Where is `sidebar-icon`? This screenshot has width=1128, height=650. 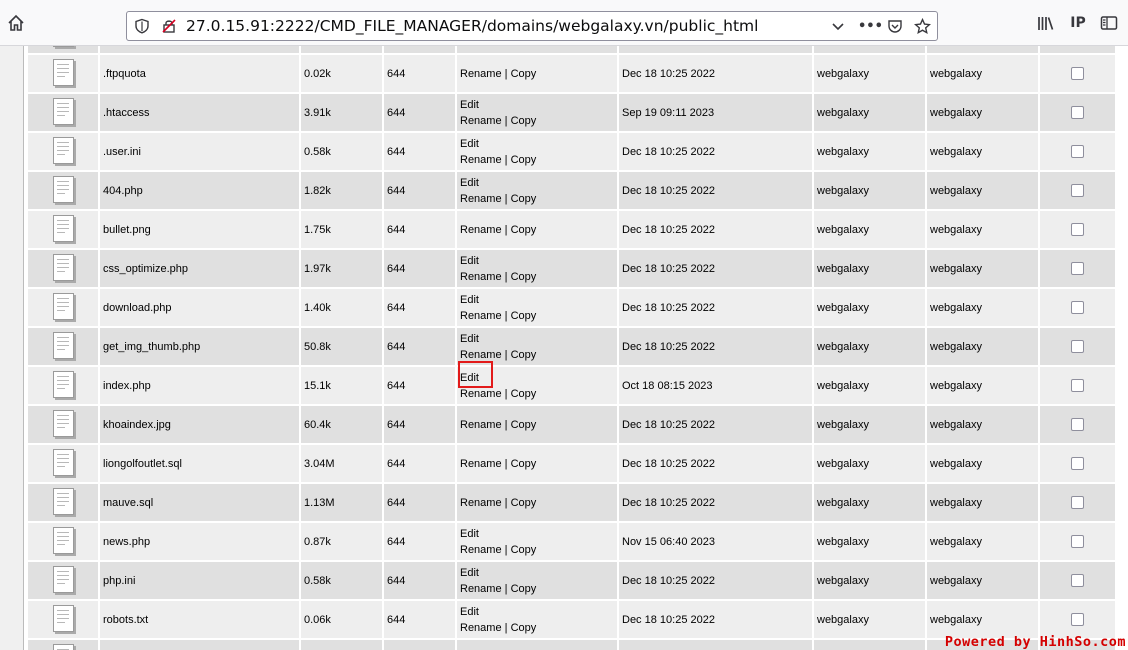
sidebar-icon is located at coordinates (1109, 23).